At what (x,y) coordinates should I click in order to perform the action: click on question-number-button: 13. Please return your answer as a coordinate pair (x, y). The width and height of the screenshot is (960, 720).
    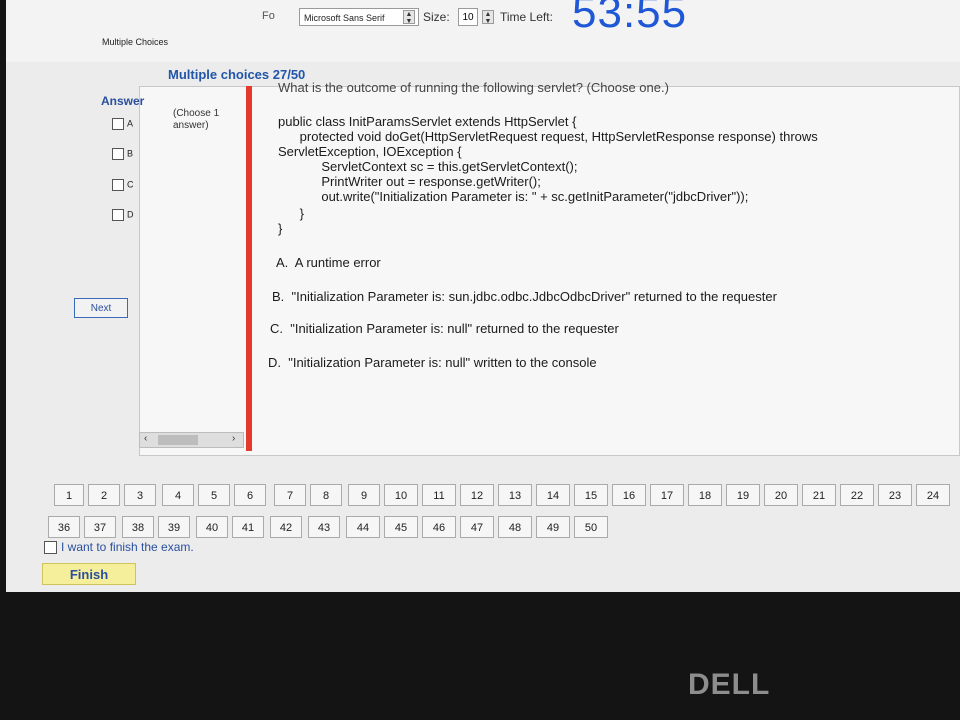
    Looking at the image, I should click on (515, 495).